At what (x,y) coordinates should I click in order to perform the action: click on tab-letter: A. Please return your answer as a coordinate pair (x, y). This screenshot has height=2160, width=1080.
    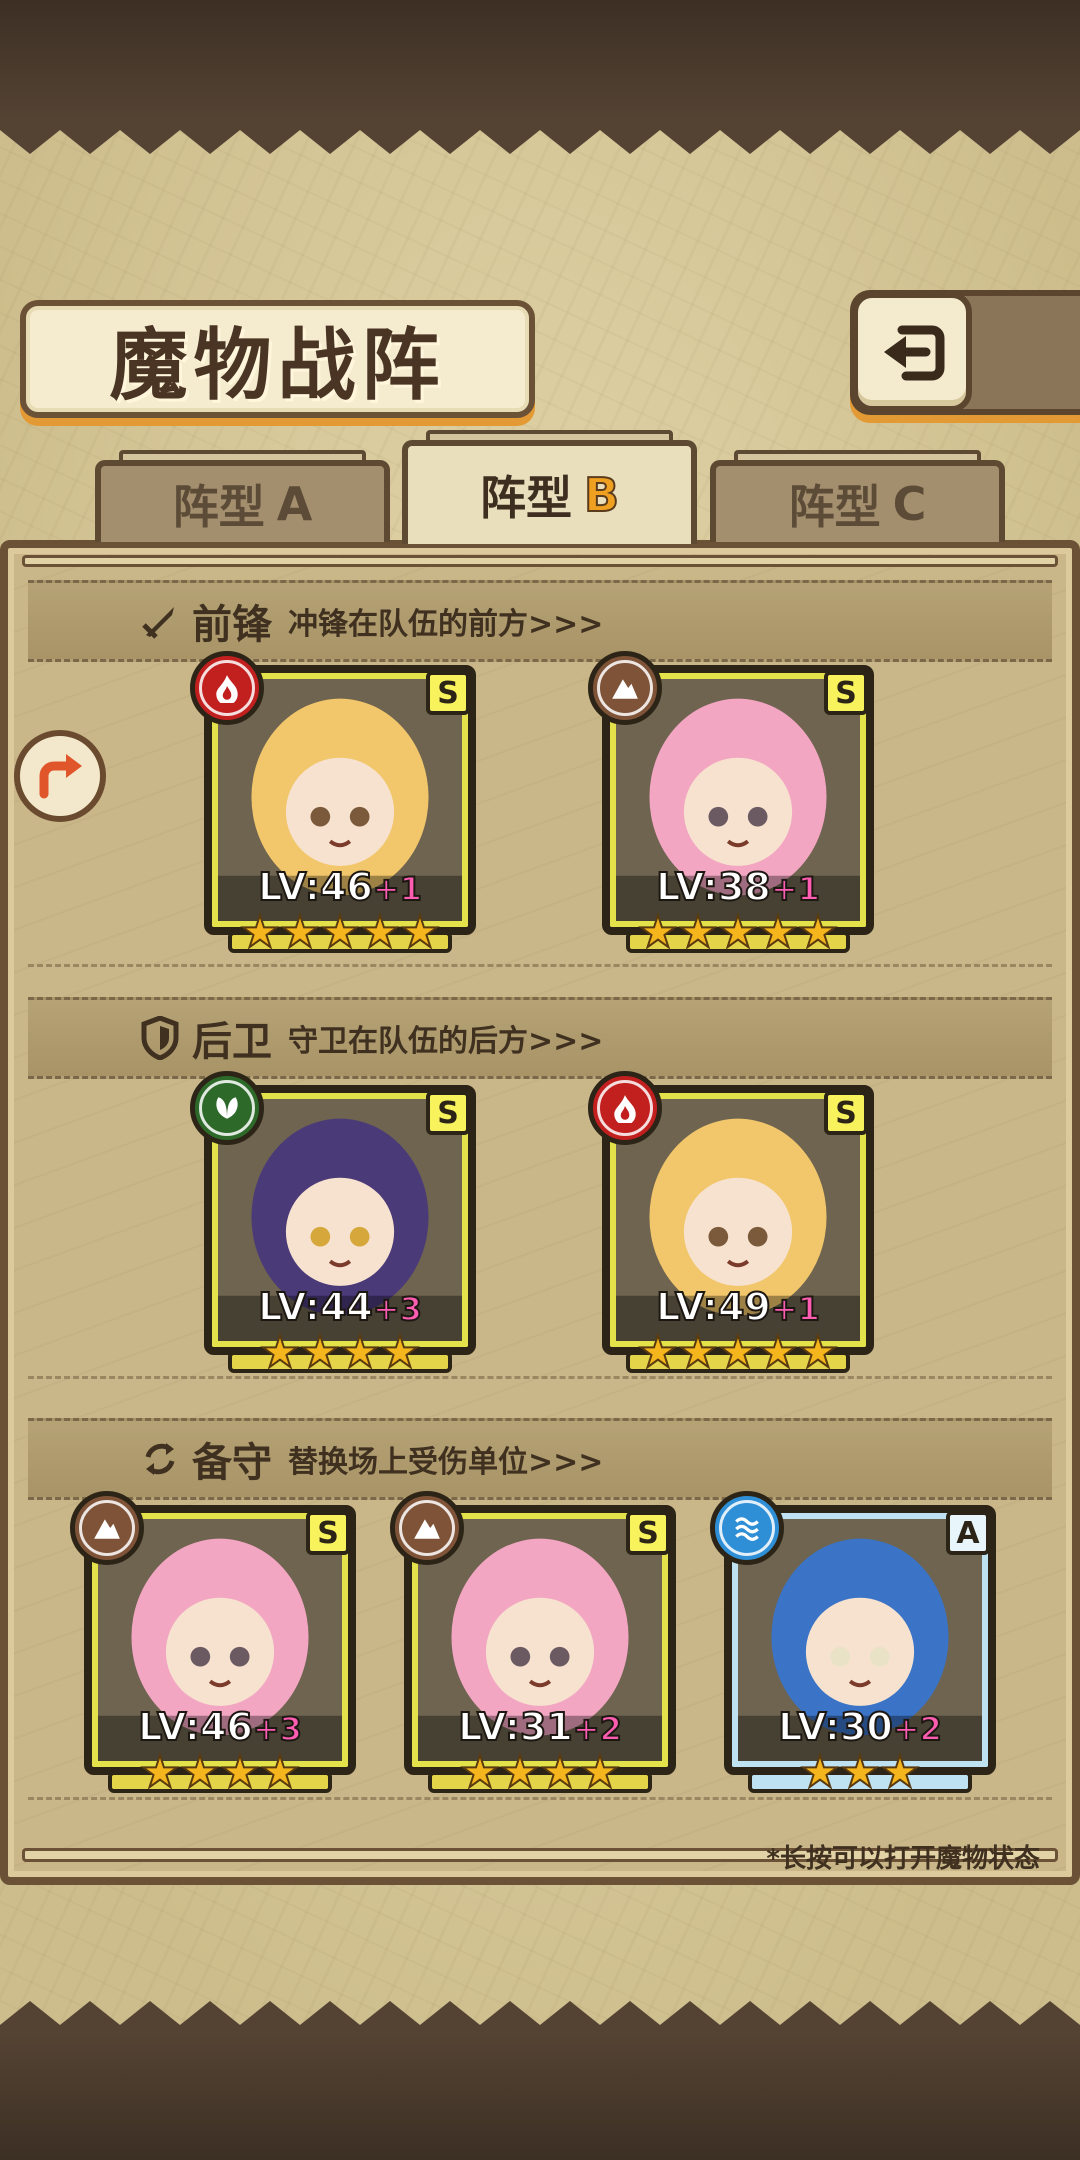
    Looking at the image, I should click on (294, 504).